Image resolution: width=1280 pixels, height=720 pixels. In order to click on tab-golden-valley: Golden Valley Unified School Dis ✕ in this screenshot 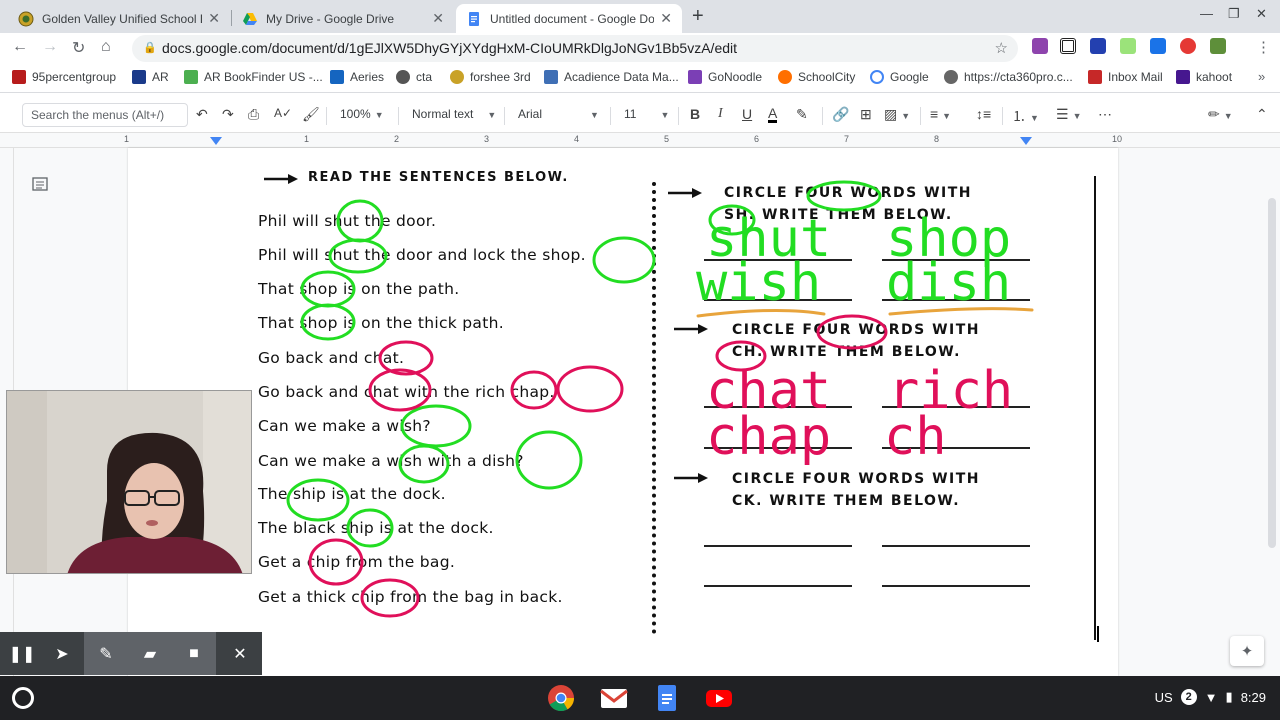, I will do `click(119, 18)`.